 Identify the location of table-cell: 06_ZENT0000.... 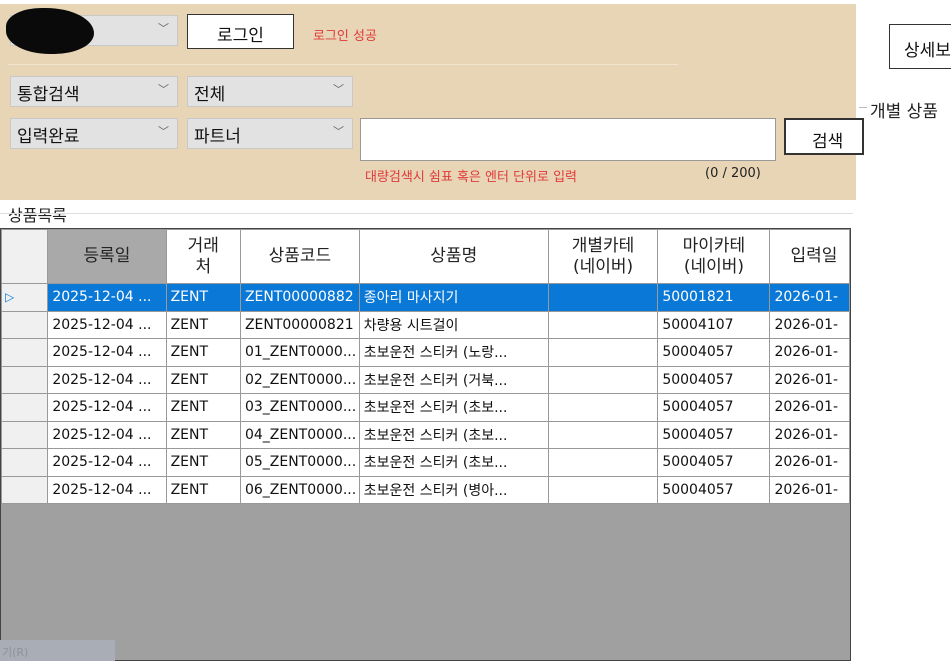
(299, 489).